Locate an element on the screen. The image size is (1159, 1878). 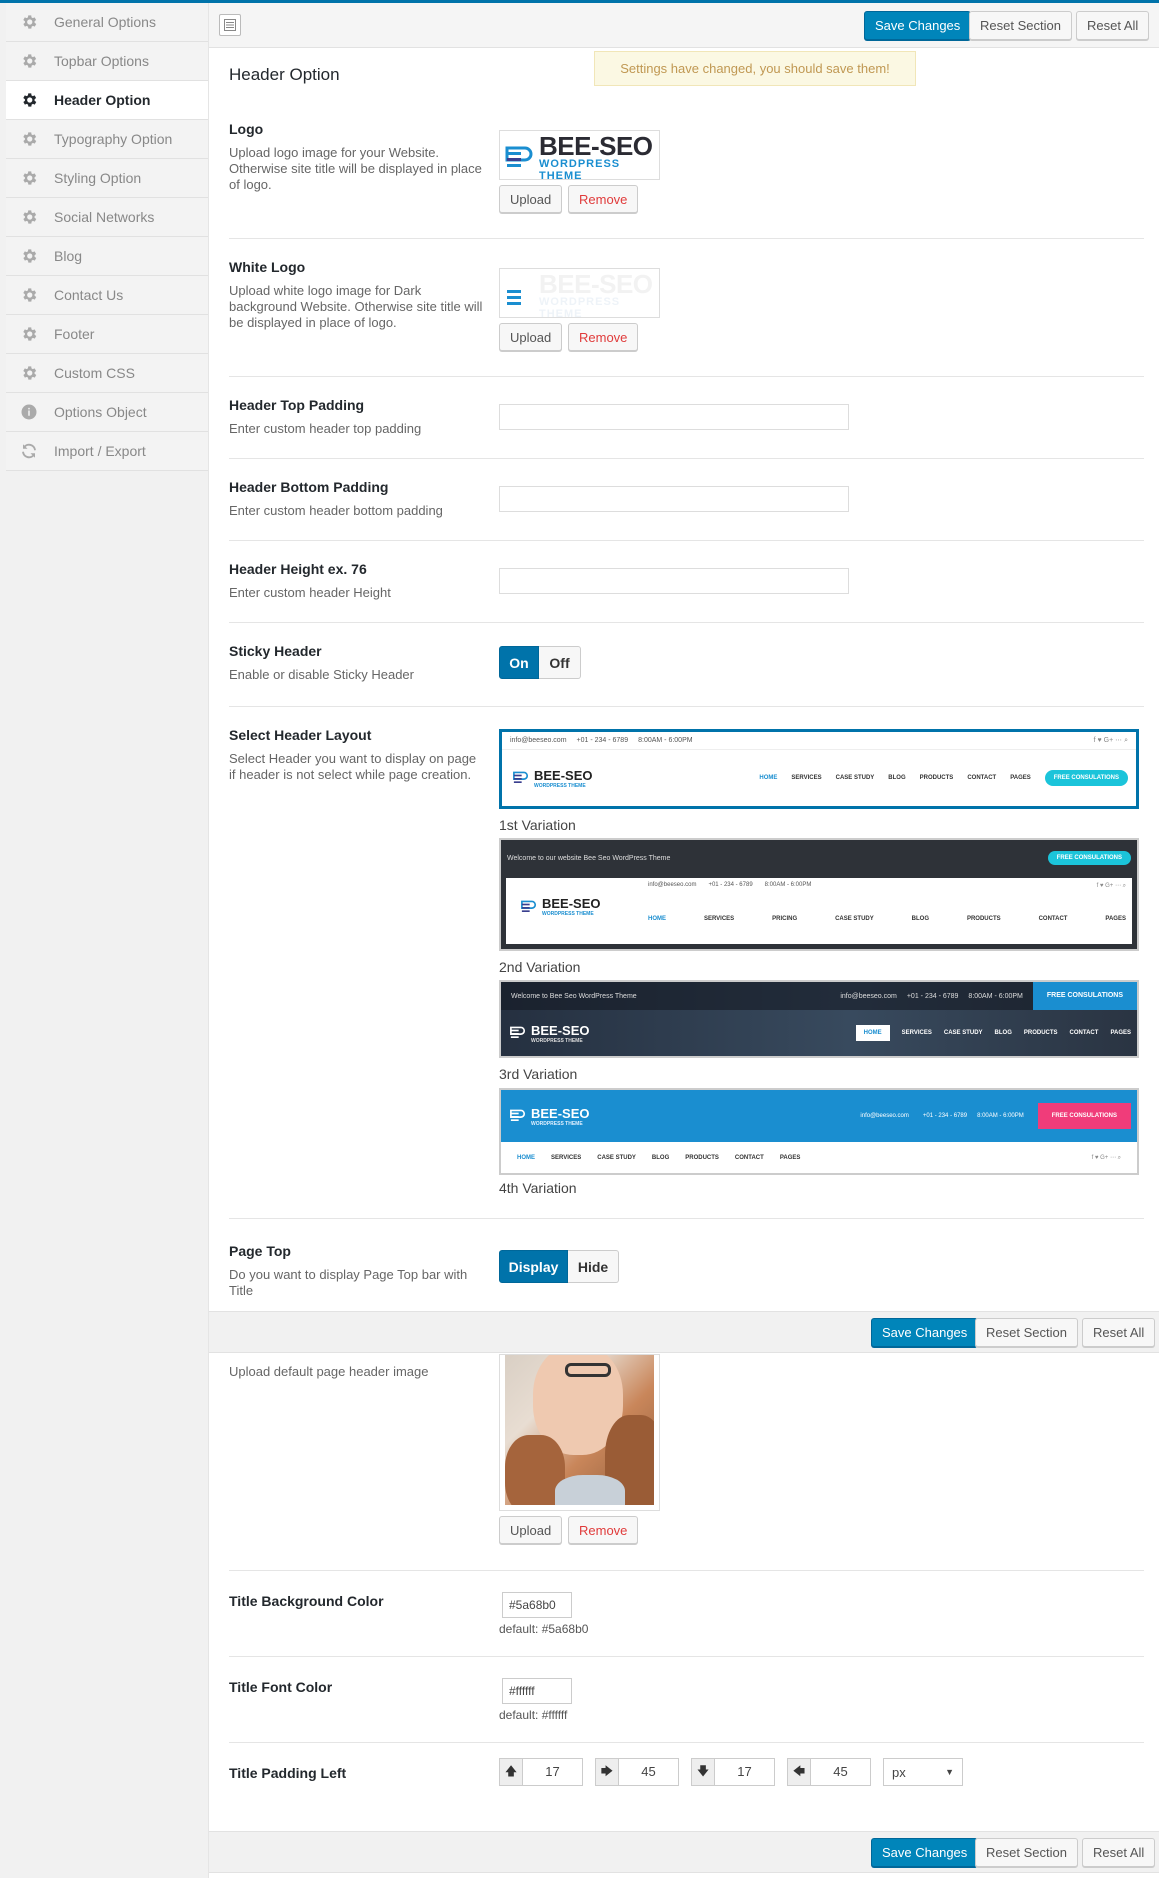
sidebar-item-styling-option: Styling Option is located at coordinates (107, 178).